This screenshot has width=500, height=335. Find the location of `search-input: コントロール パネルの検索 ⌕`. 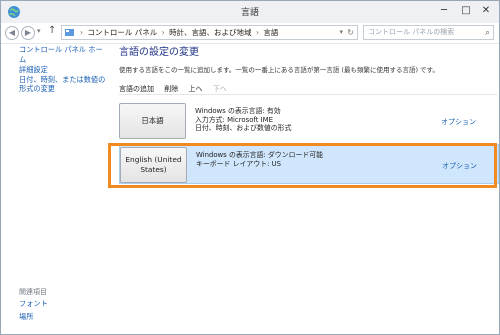

search-input: コントロール パネルの検索 ⌕ is located at coordinates (428, 32).